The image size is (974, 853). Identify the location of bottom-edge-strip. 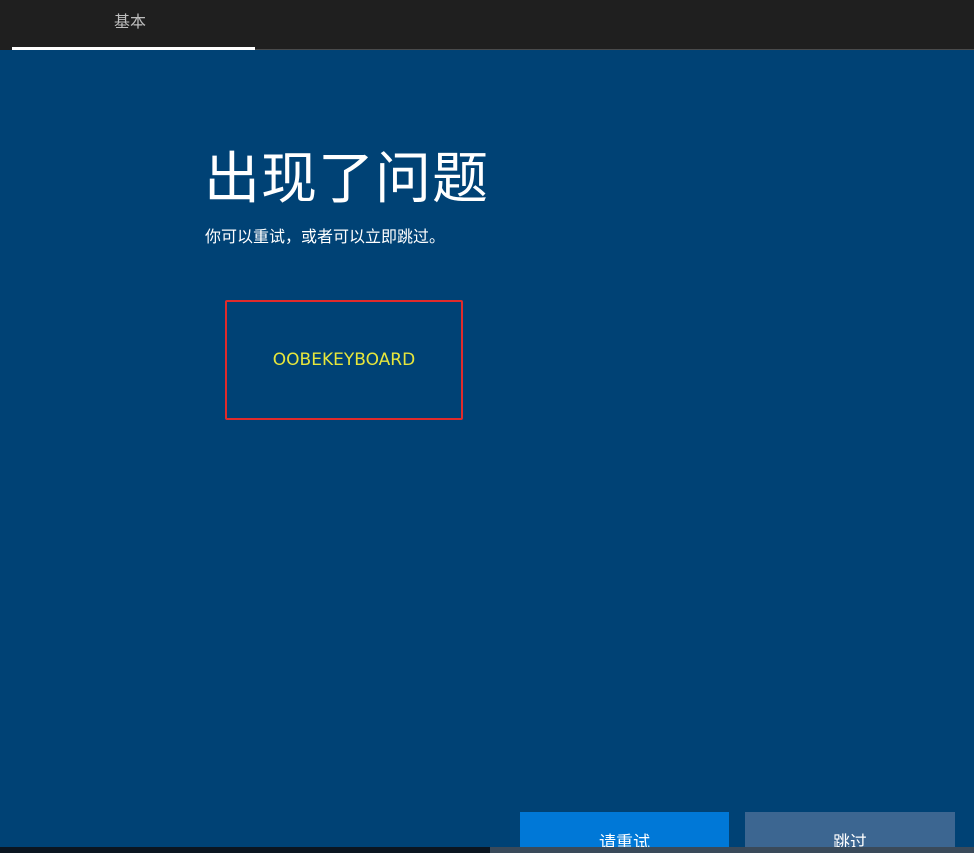
(487, 850).